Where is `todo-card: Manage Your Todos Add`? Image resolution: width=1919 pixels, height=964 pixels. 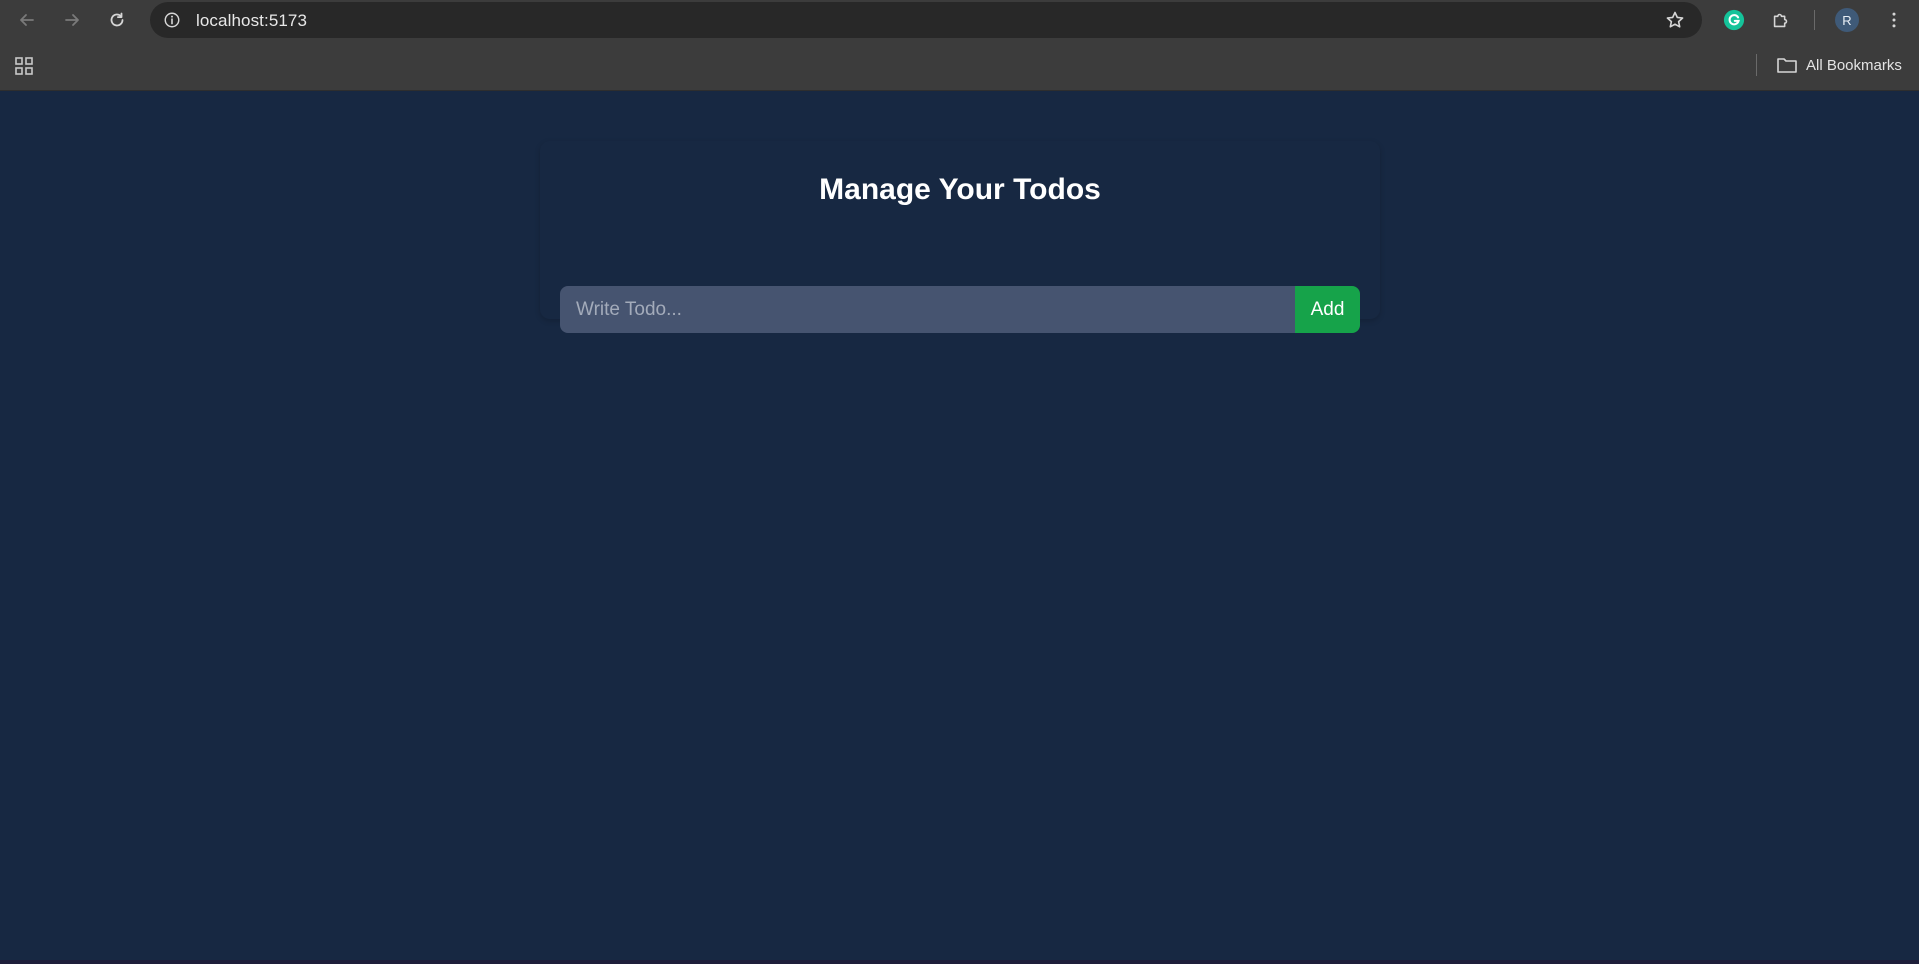 todo-card: Manage Your Todos Add is located at coordinates (960, 237).